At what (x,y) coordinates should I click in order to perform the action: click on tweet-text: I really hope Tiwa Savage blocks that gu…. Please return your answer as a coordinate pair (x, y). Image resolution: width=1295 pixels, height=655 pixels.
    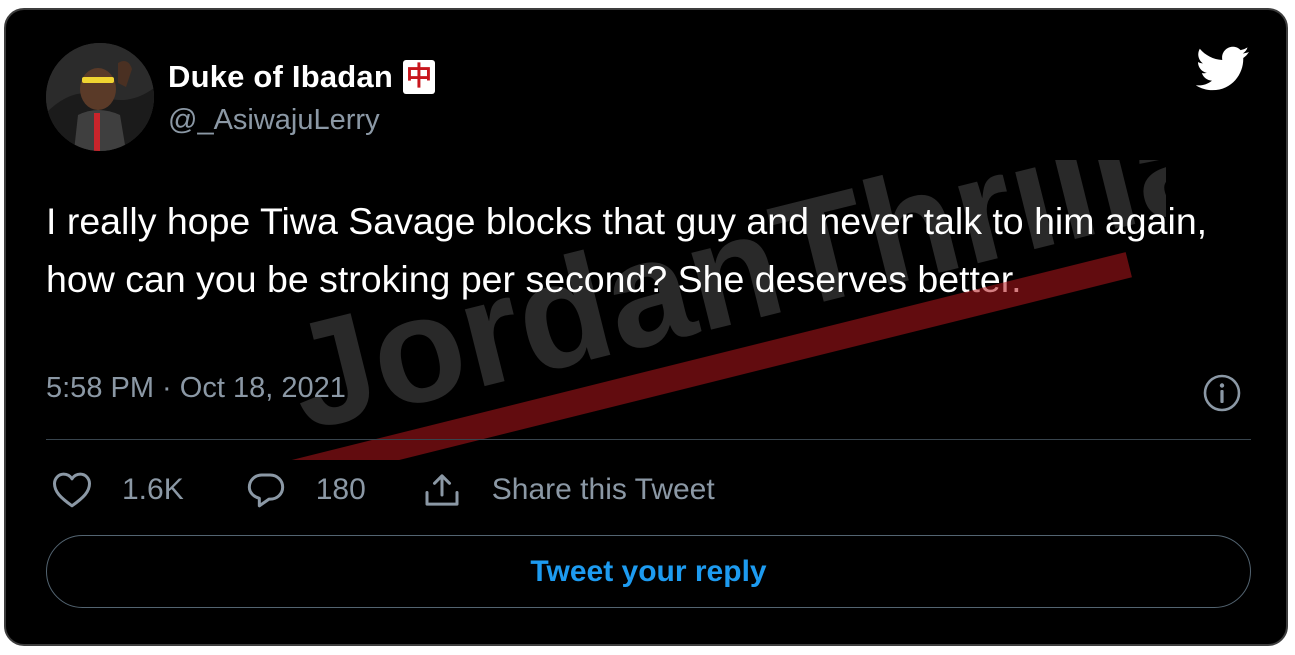
    Looking at the image, I should click on (627, 250).